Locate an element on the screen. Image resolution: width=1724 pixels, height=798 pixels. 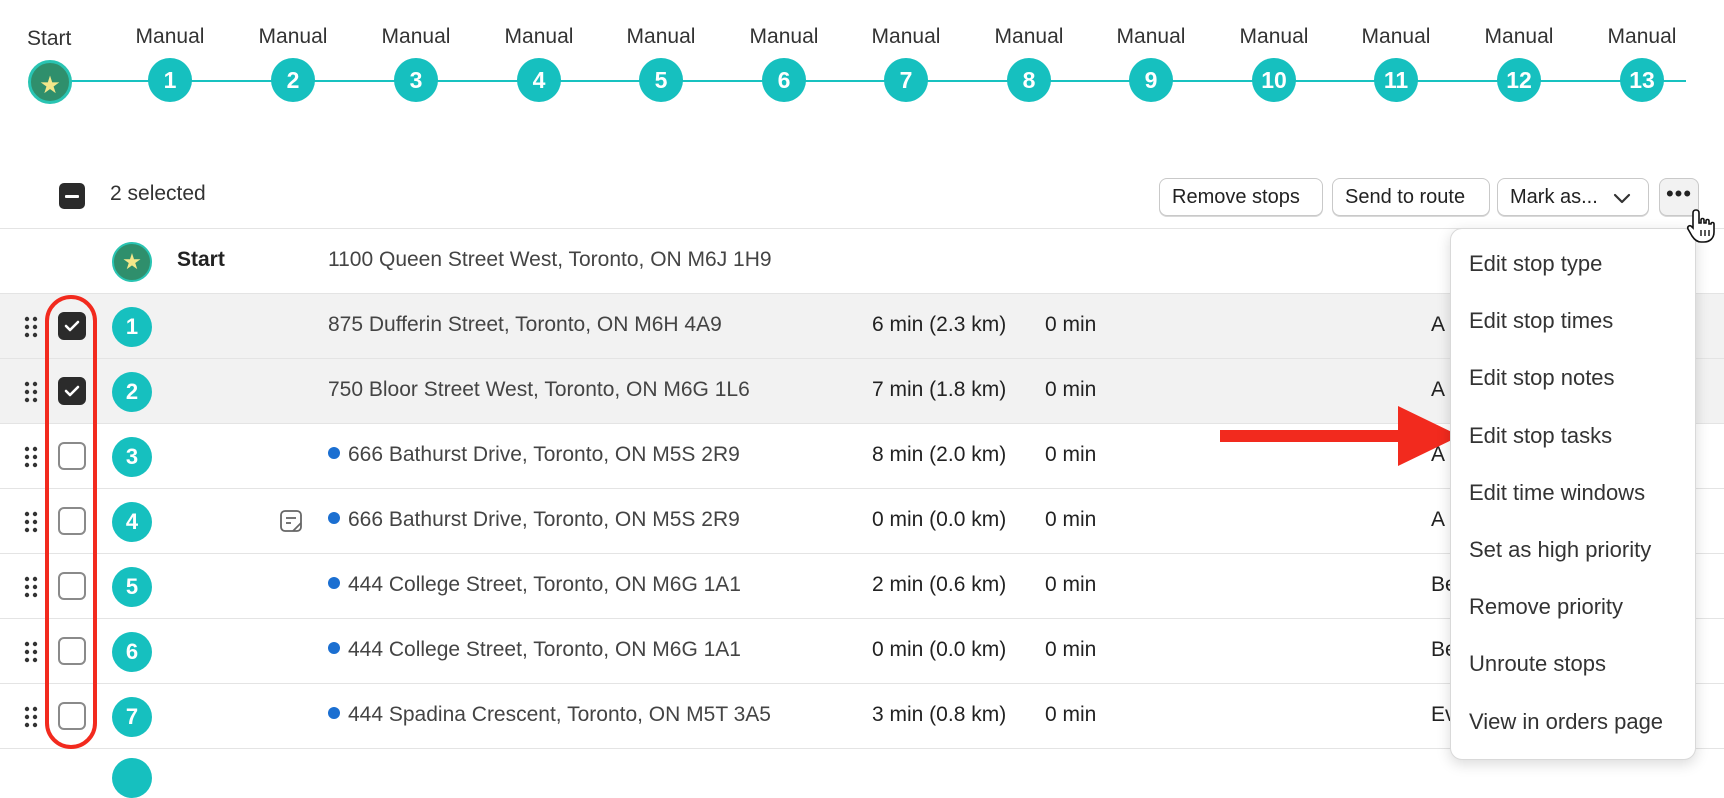
send-to-route-button: Send to route is located at coordinates (1411, 197).